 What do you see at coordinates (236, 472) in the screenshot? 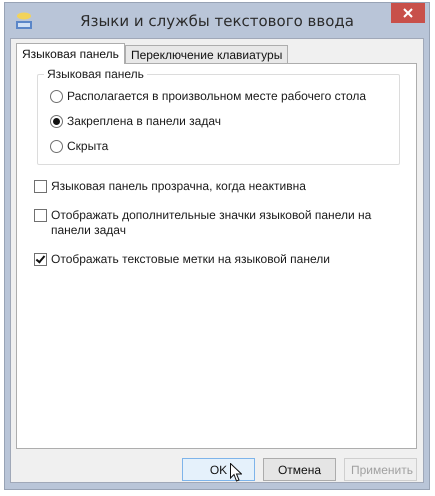
I see `mouse-pointer-icon` at bounding box center [236, 472].